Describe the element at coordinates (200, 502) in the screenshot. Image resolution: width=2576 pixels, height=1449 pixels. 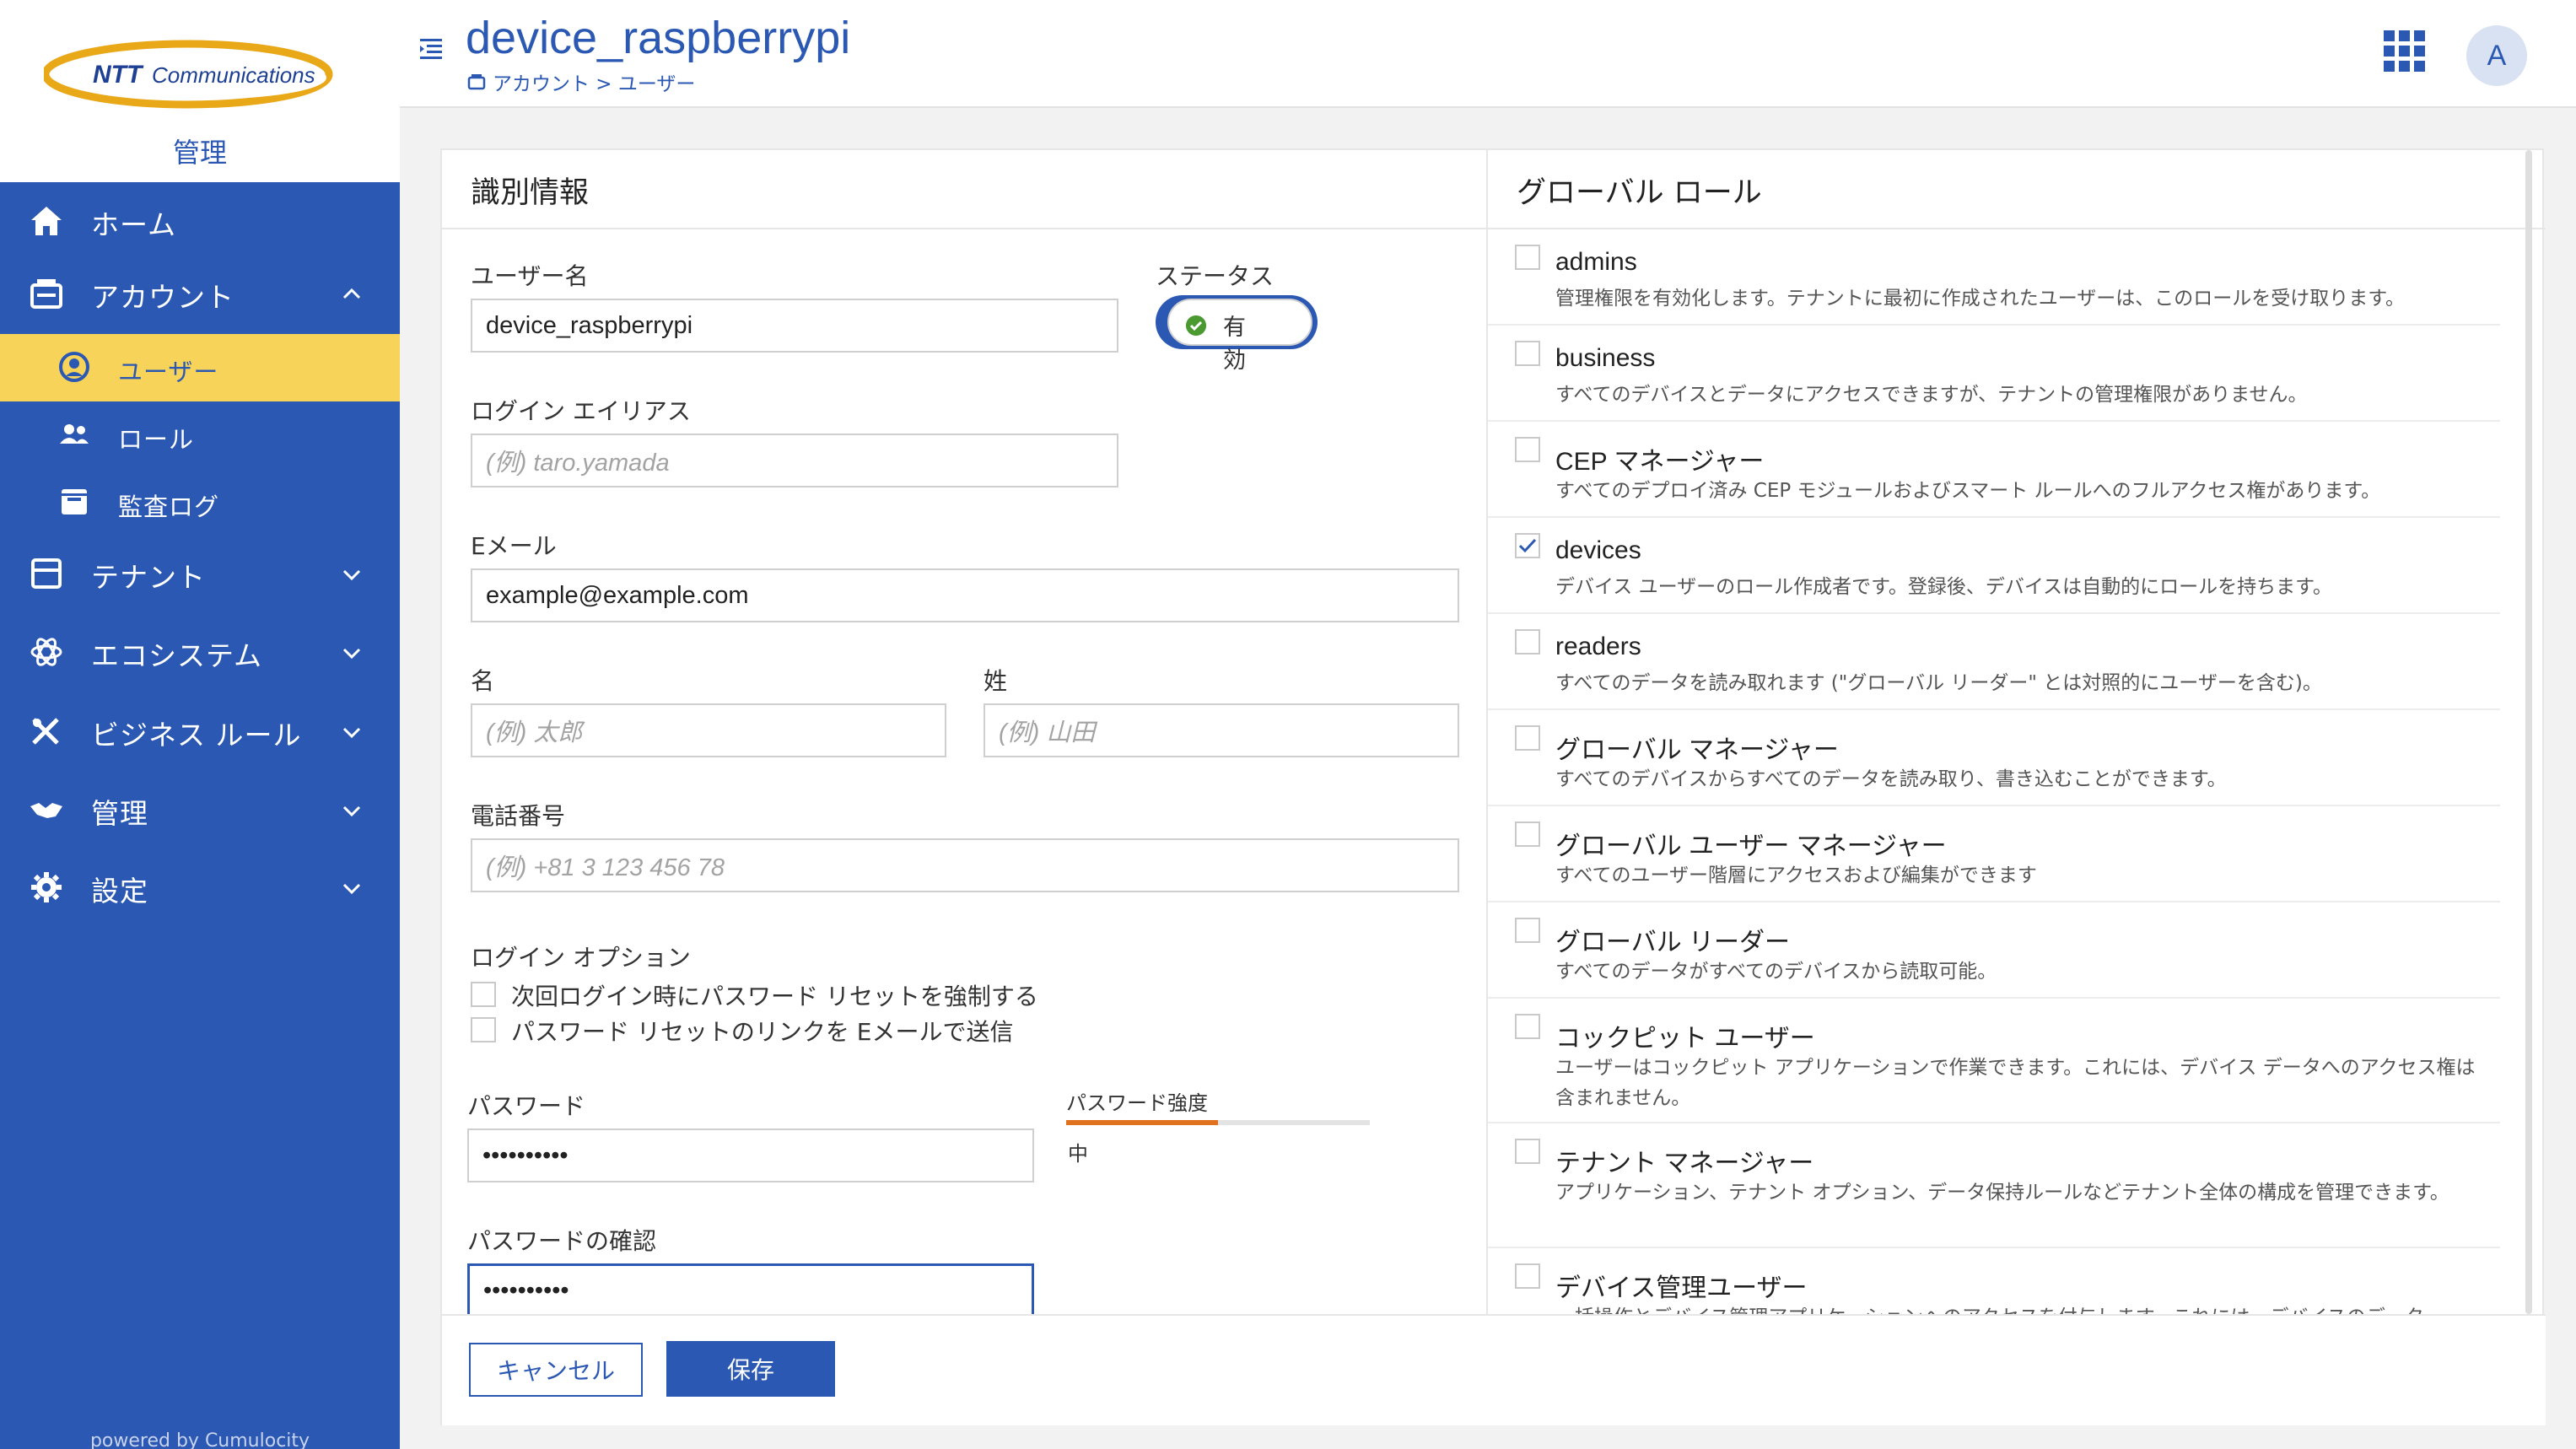
I see `sidebar-subitem-audit-log: 監査ログ` at that location.